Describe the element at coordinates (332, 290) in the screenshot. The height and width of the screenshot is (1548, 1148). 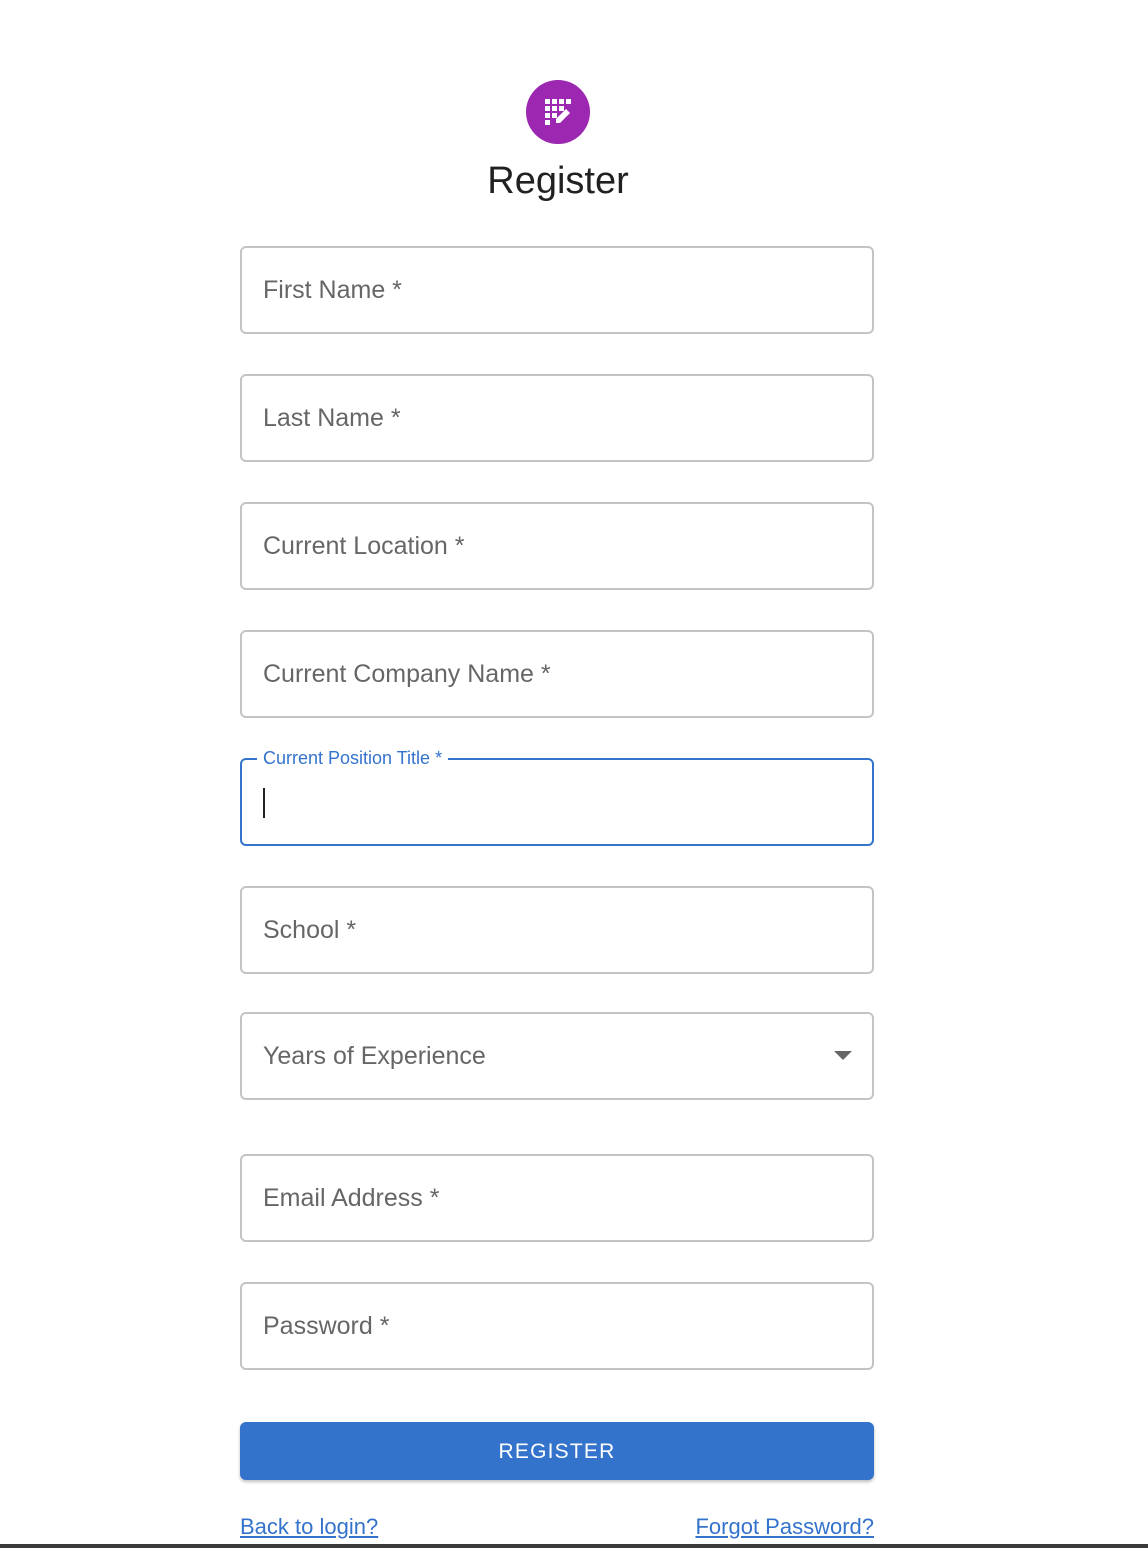
I see `first-name-label: First Name *` at that location.